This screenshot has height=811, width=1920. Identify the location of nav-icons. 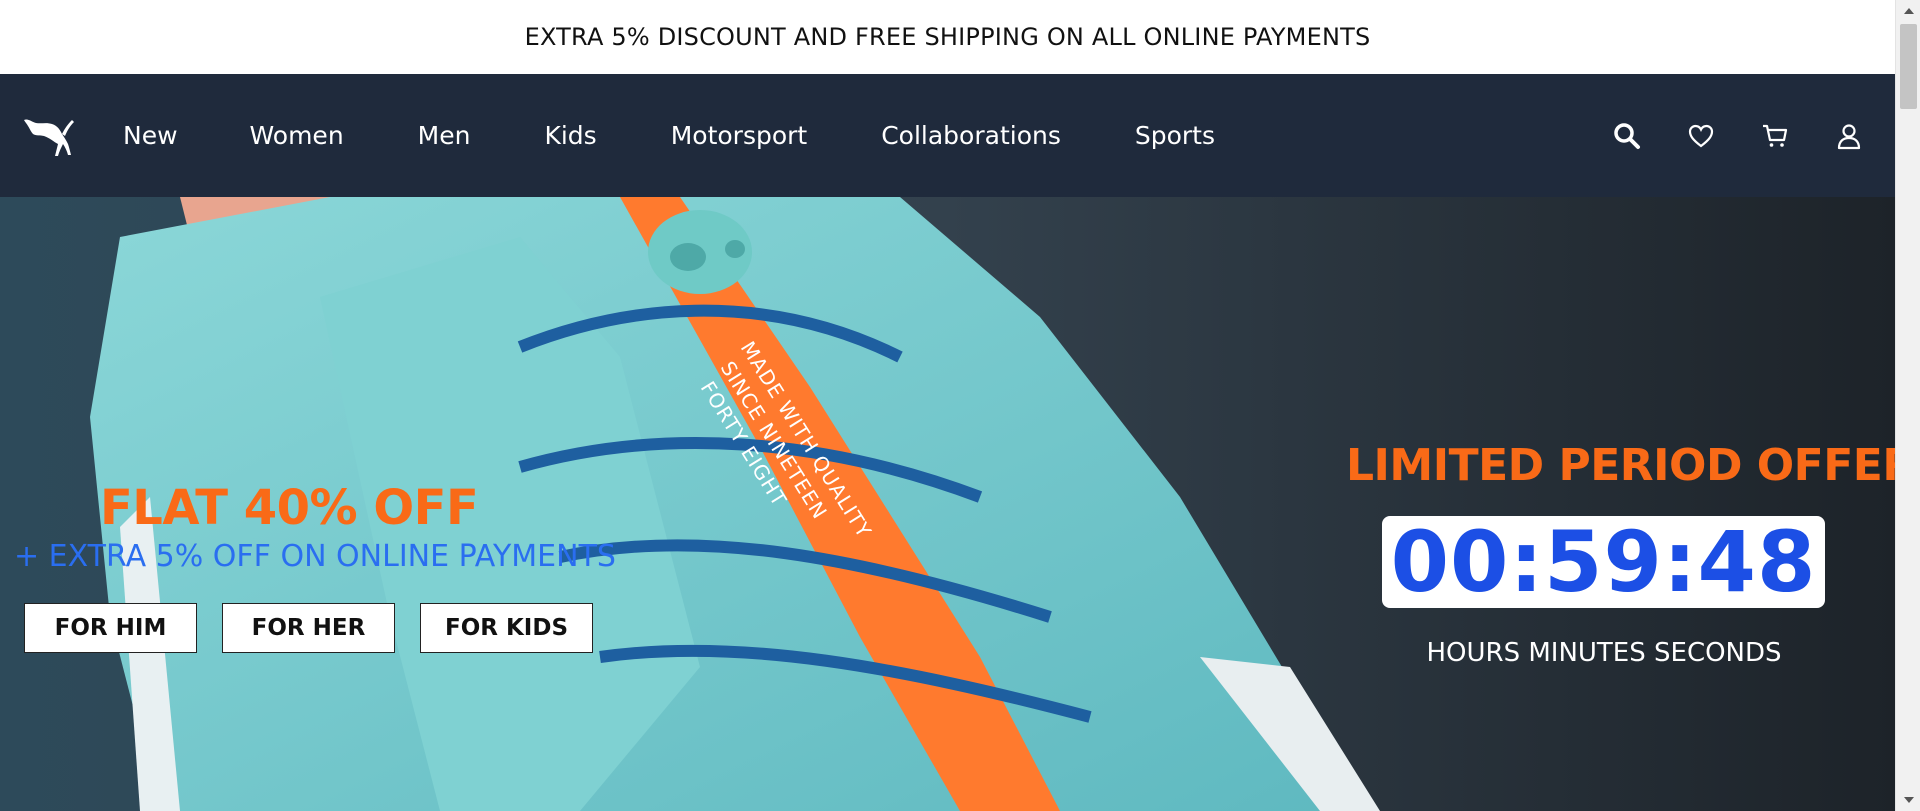
(1717, 135).